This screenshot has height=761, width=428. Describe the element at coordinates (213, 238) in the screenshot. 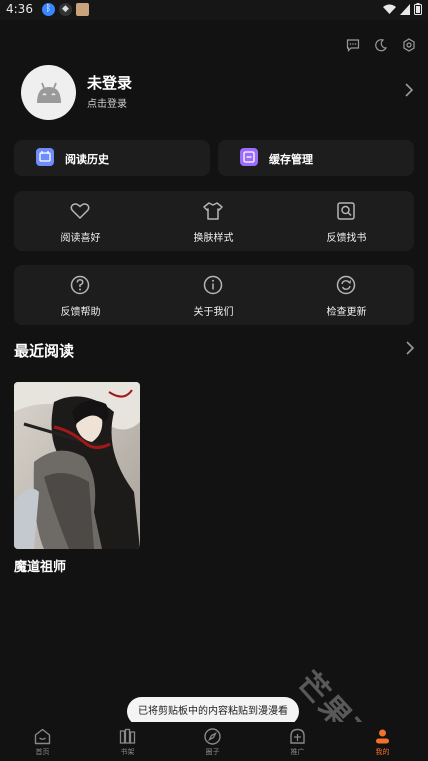

I see `skin-style-label: 换肤样式` at that location.